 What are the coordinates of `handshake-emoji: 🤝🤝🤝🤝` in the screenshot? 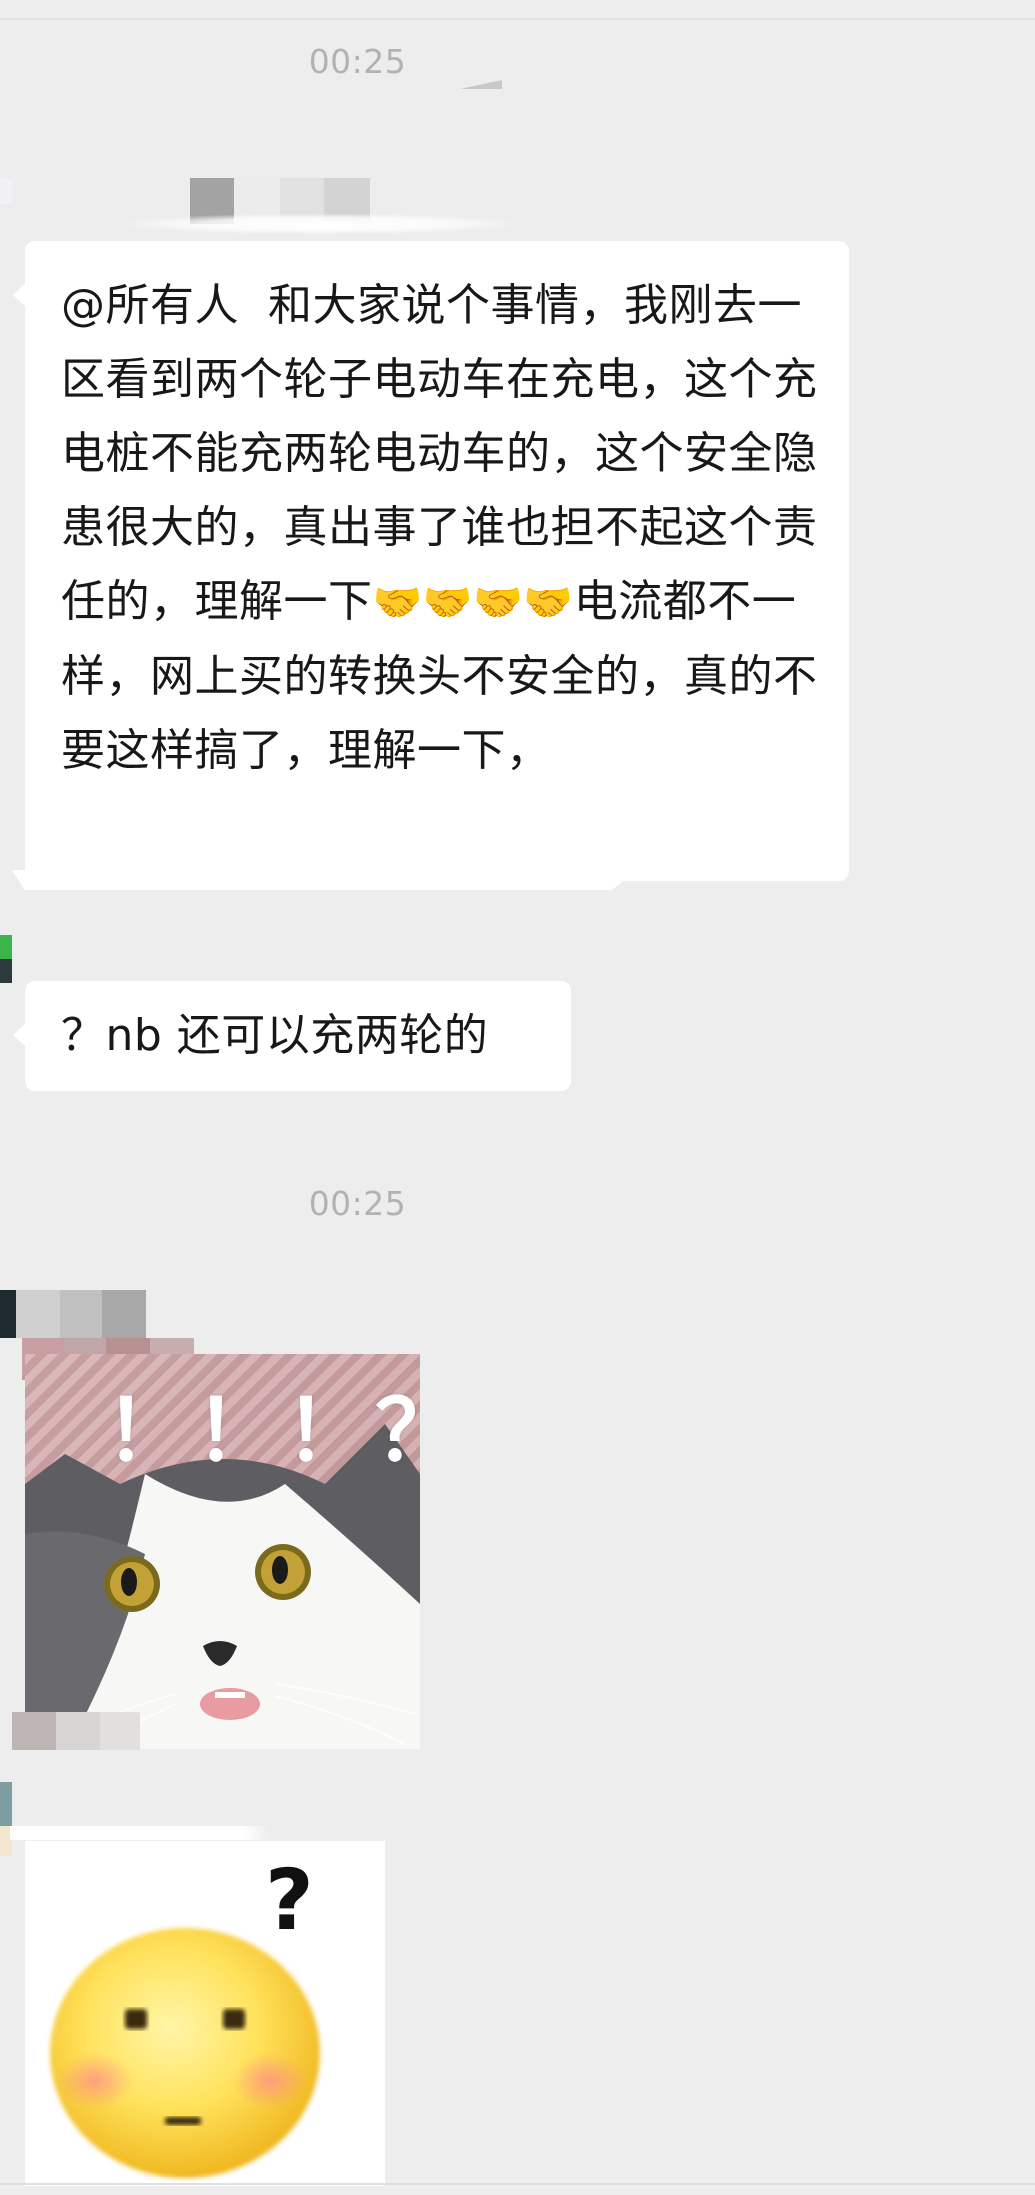 It's located at (473, 603).